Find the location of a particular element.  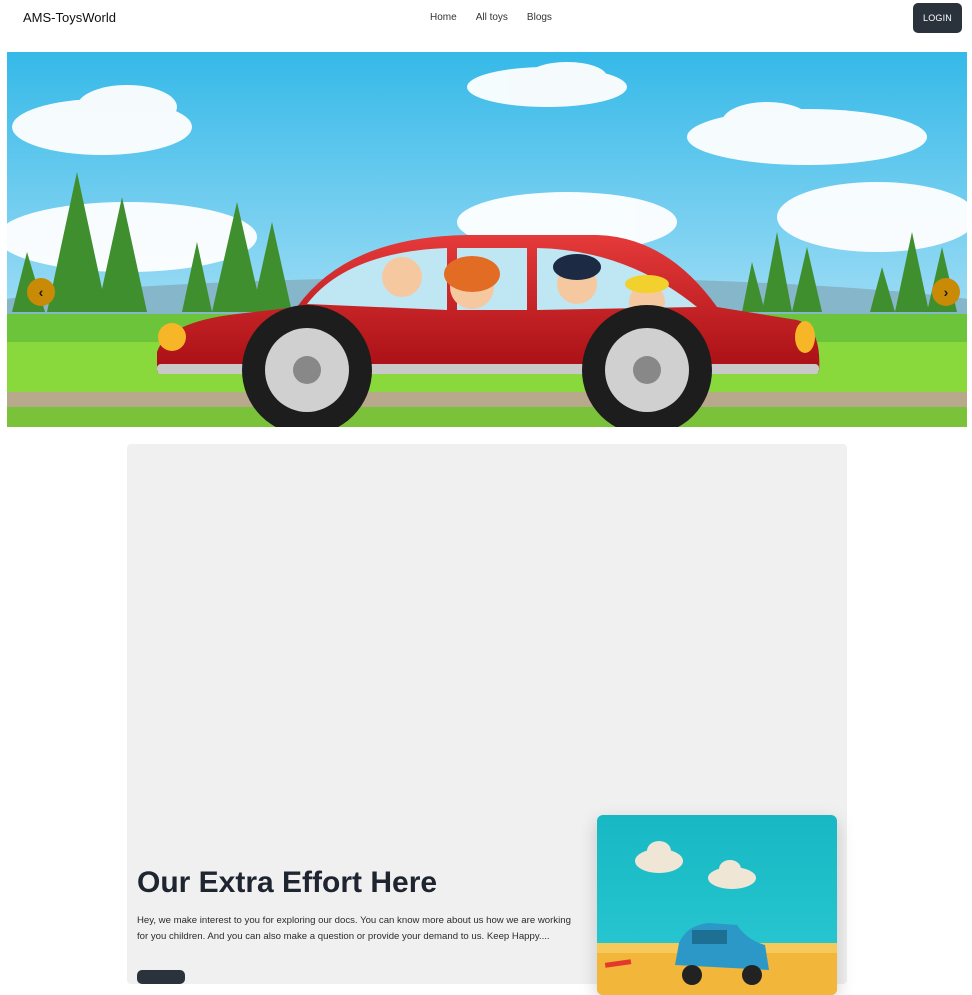

toy-image-card is located at coordinates (717, 905).